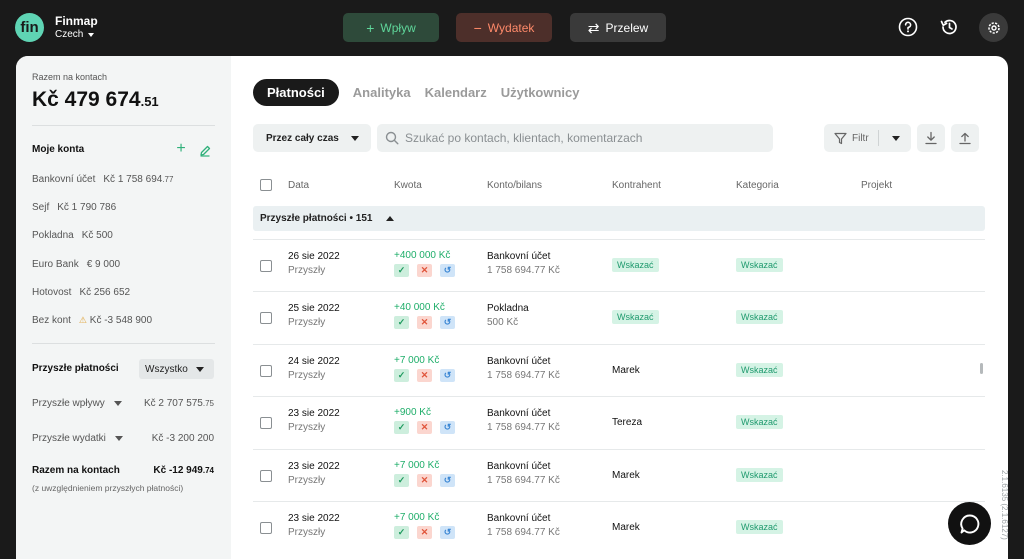 This screenshot has height=559, width=1024. I want to click on add-account-button: +, so click(181, 149).